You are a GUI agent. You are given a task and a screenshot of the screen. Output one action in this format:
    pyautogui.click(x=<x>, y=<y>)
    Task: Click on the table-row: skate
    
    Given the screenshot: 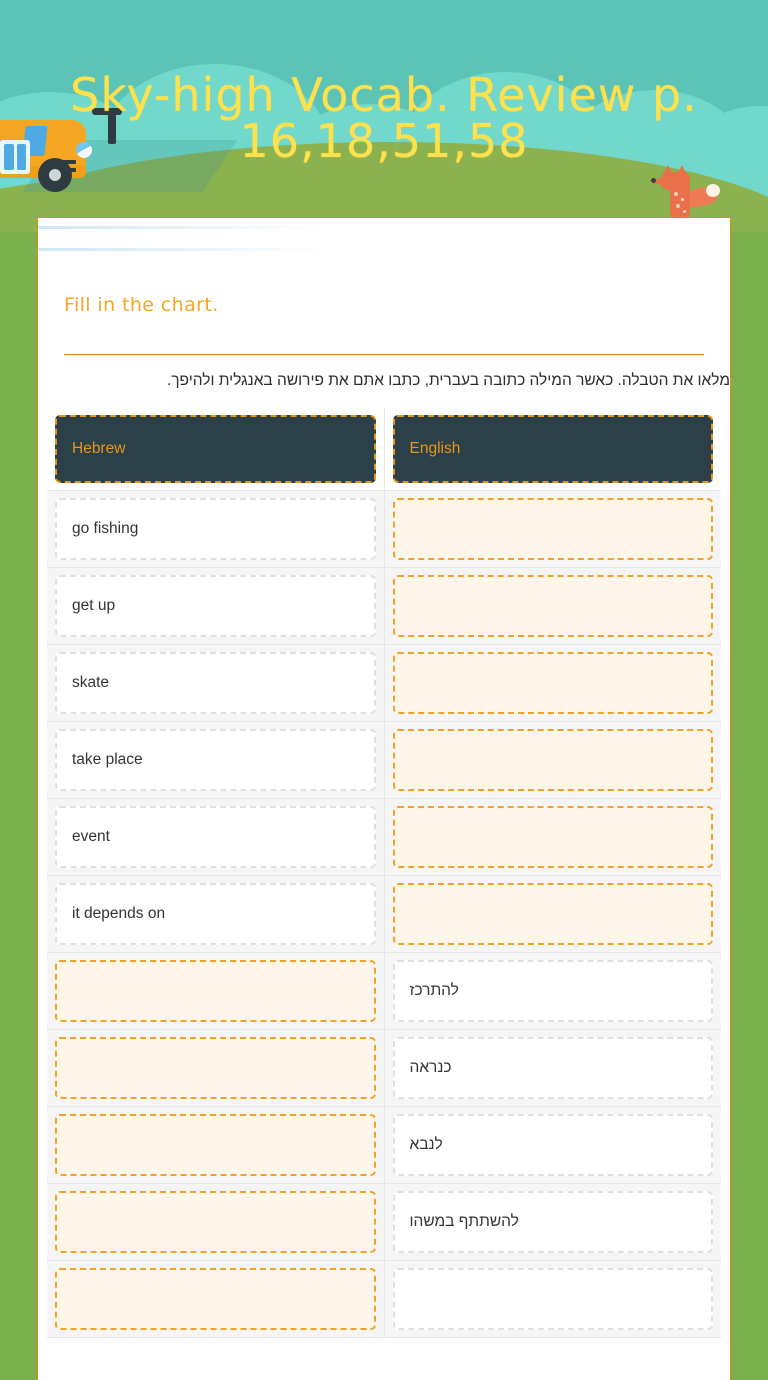 What is the action you would take?
    pyautogui.click(x=384, y=683)
    